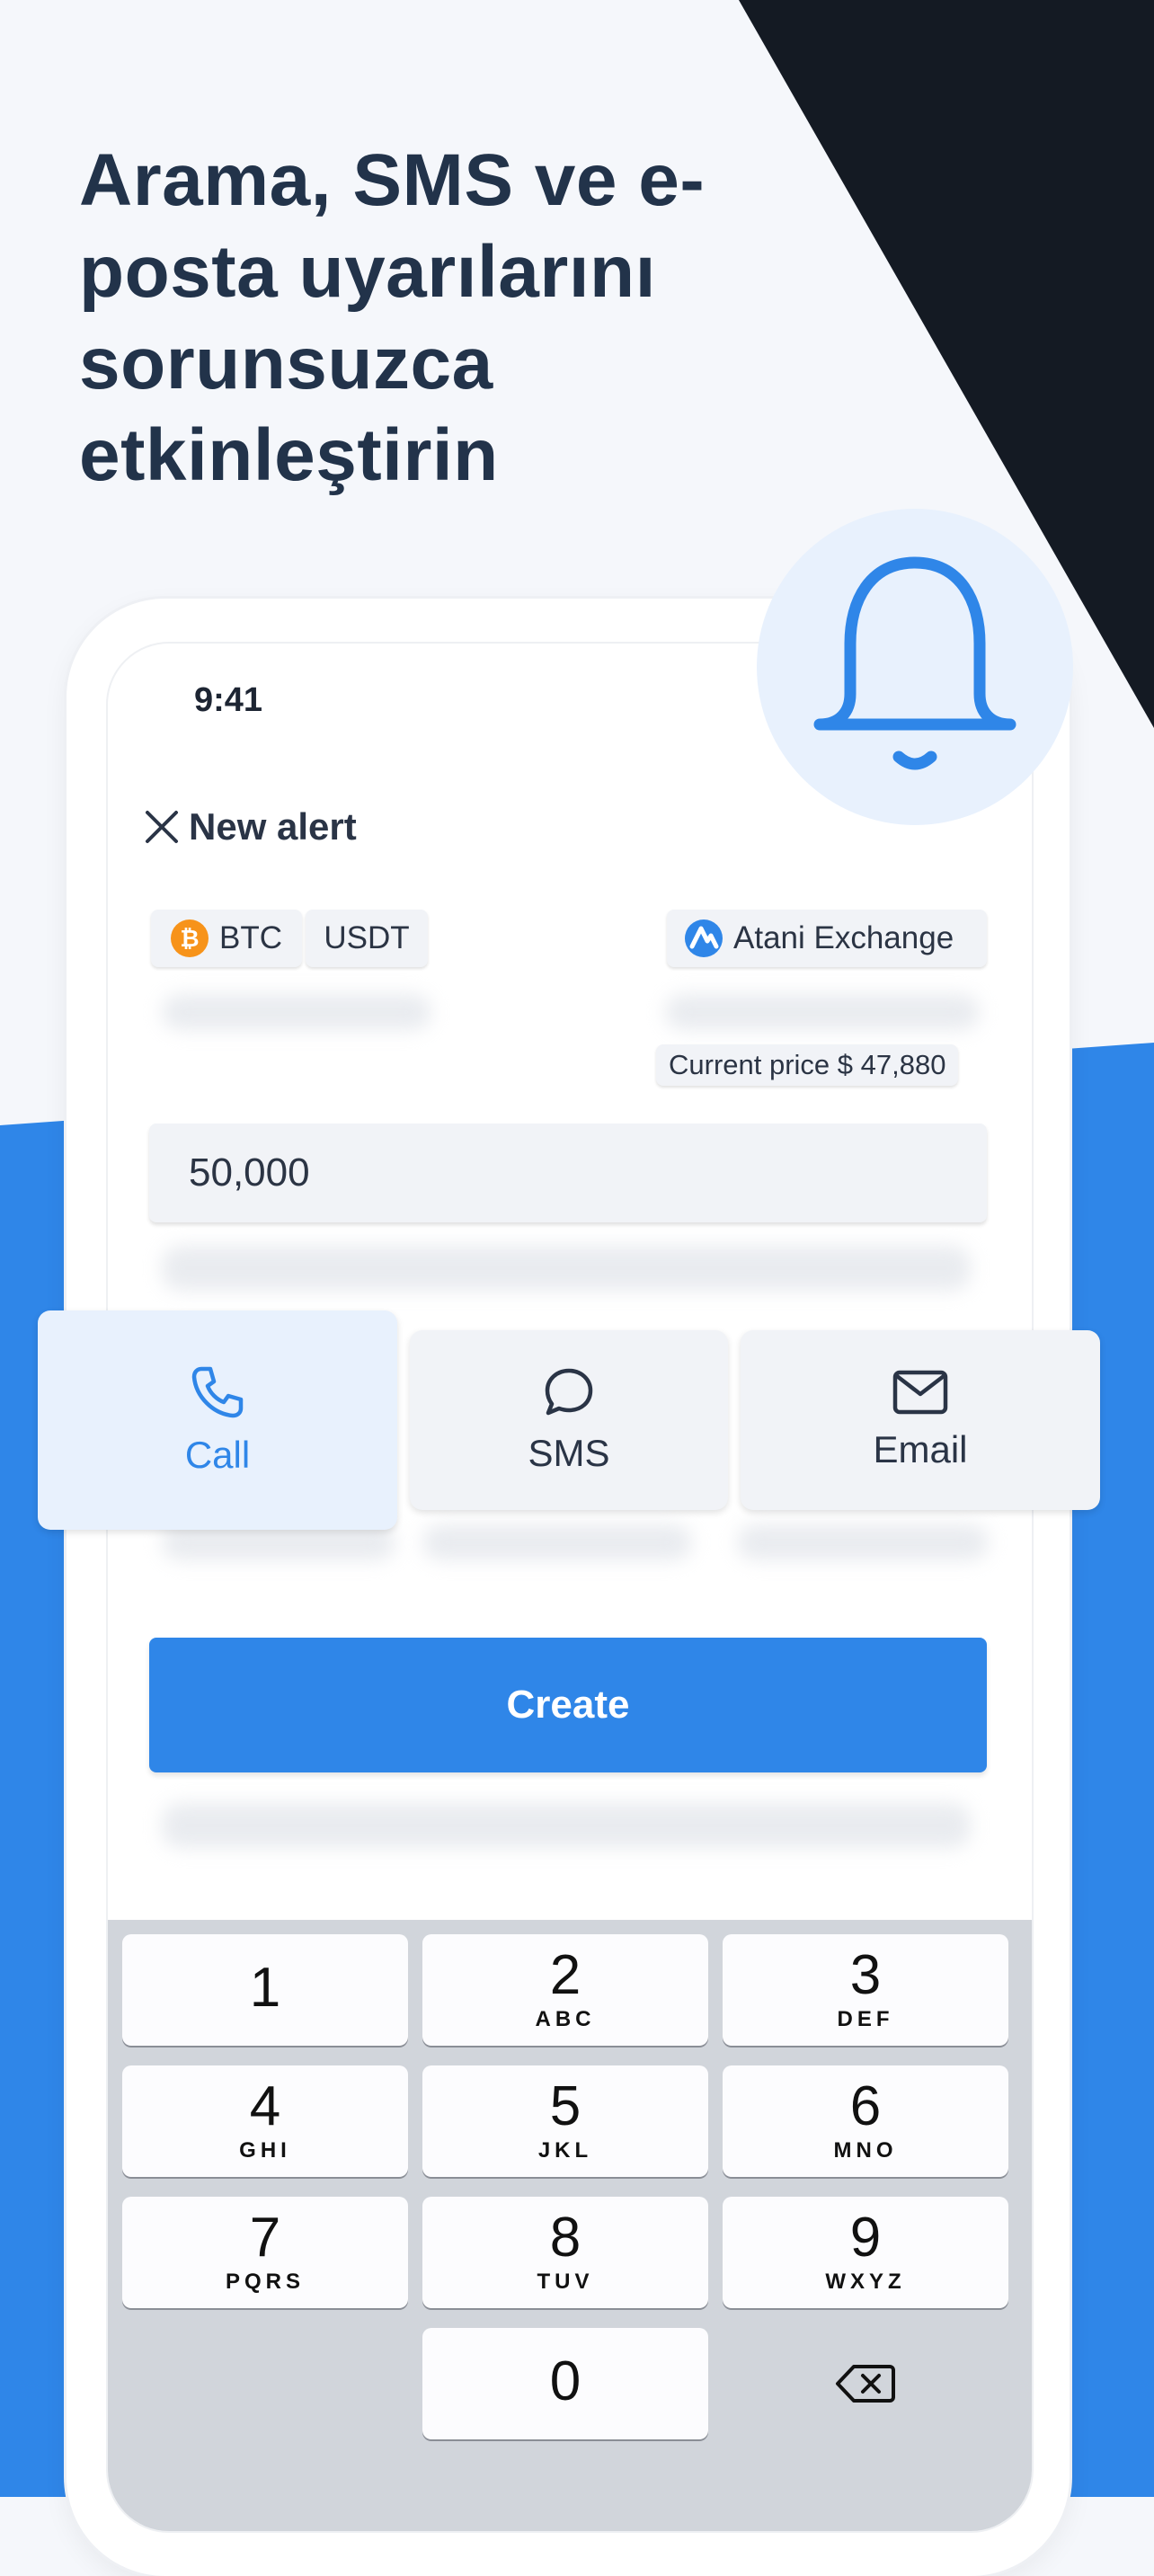  Describe the element at coordinates (920, 1449) in the screenshot. I see `channel-email-label: Email` at that location.